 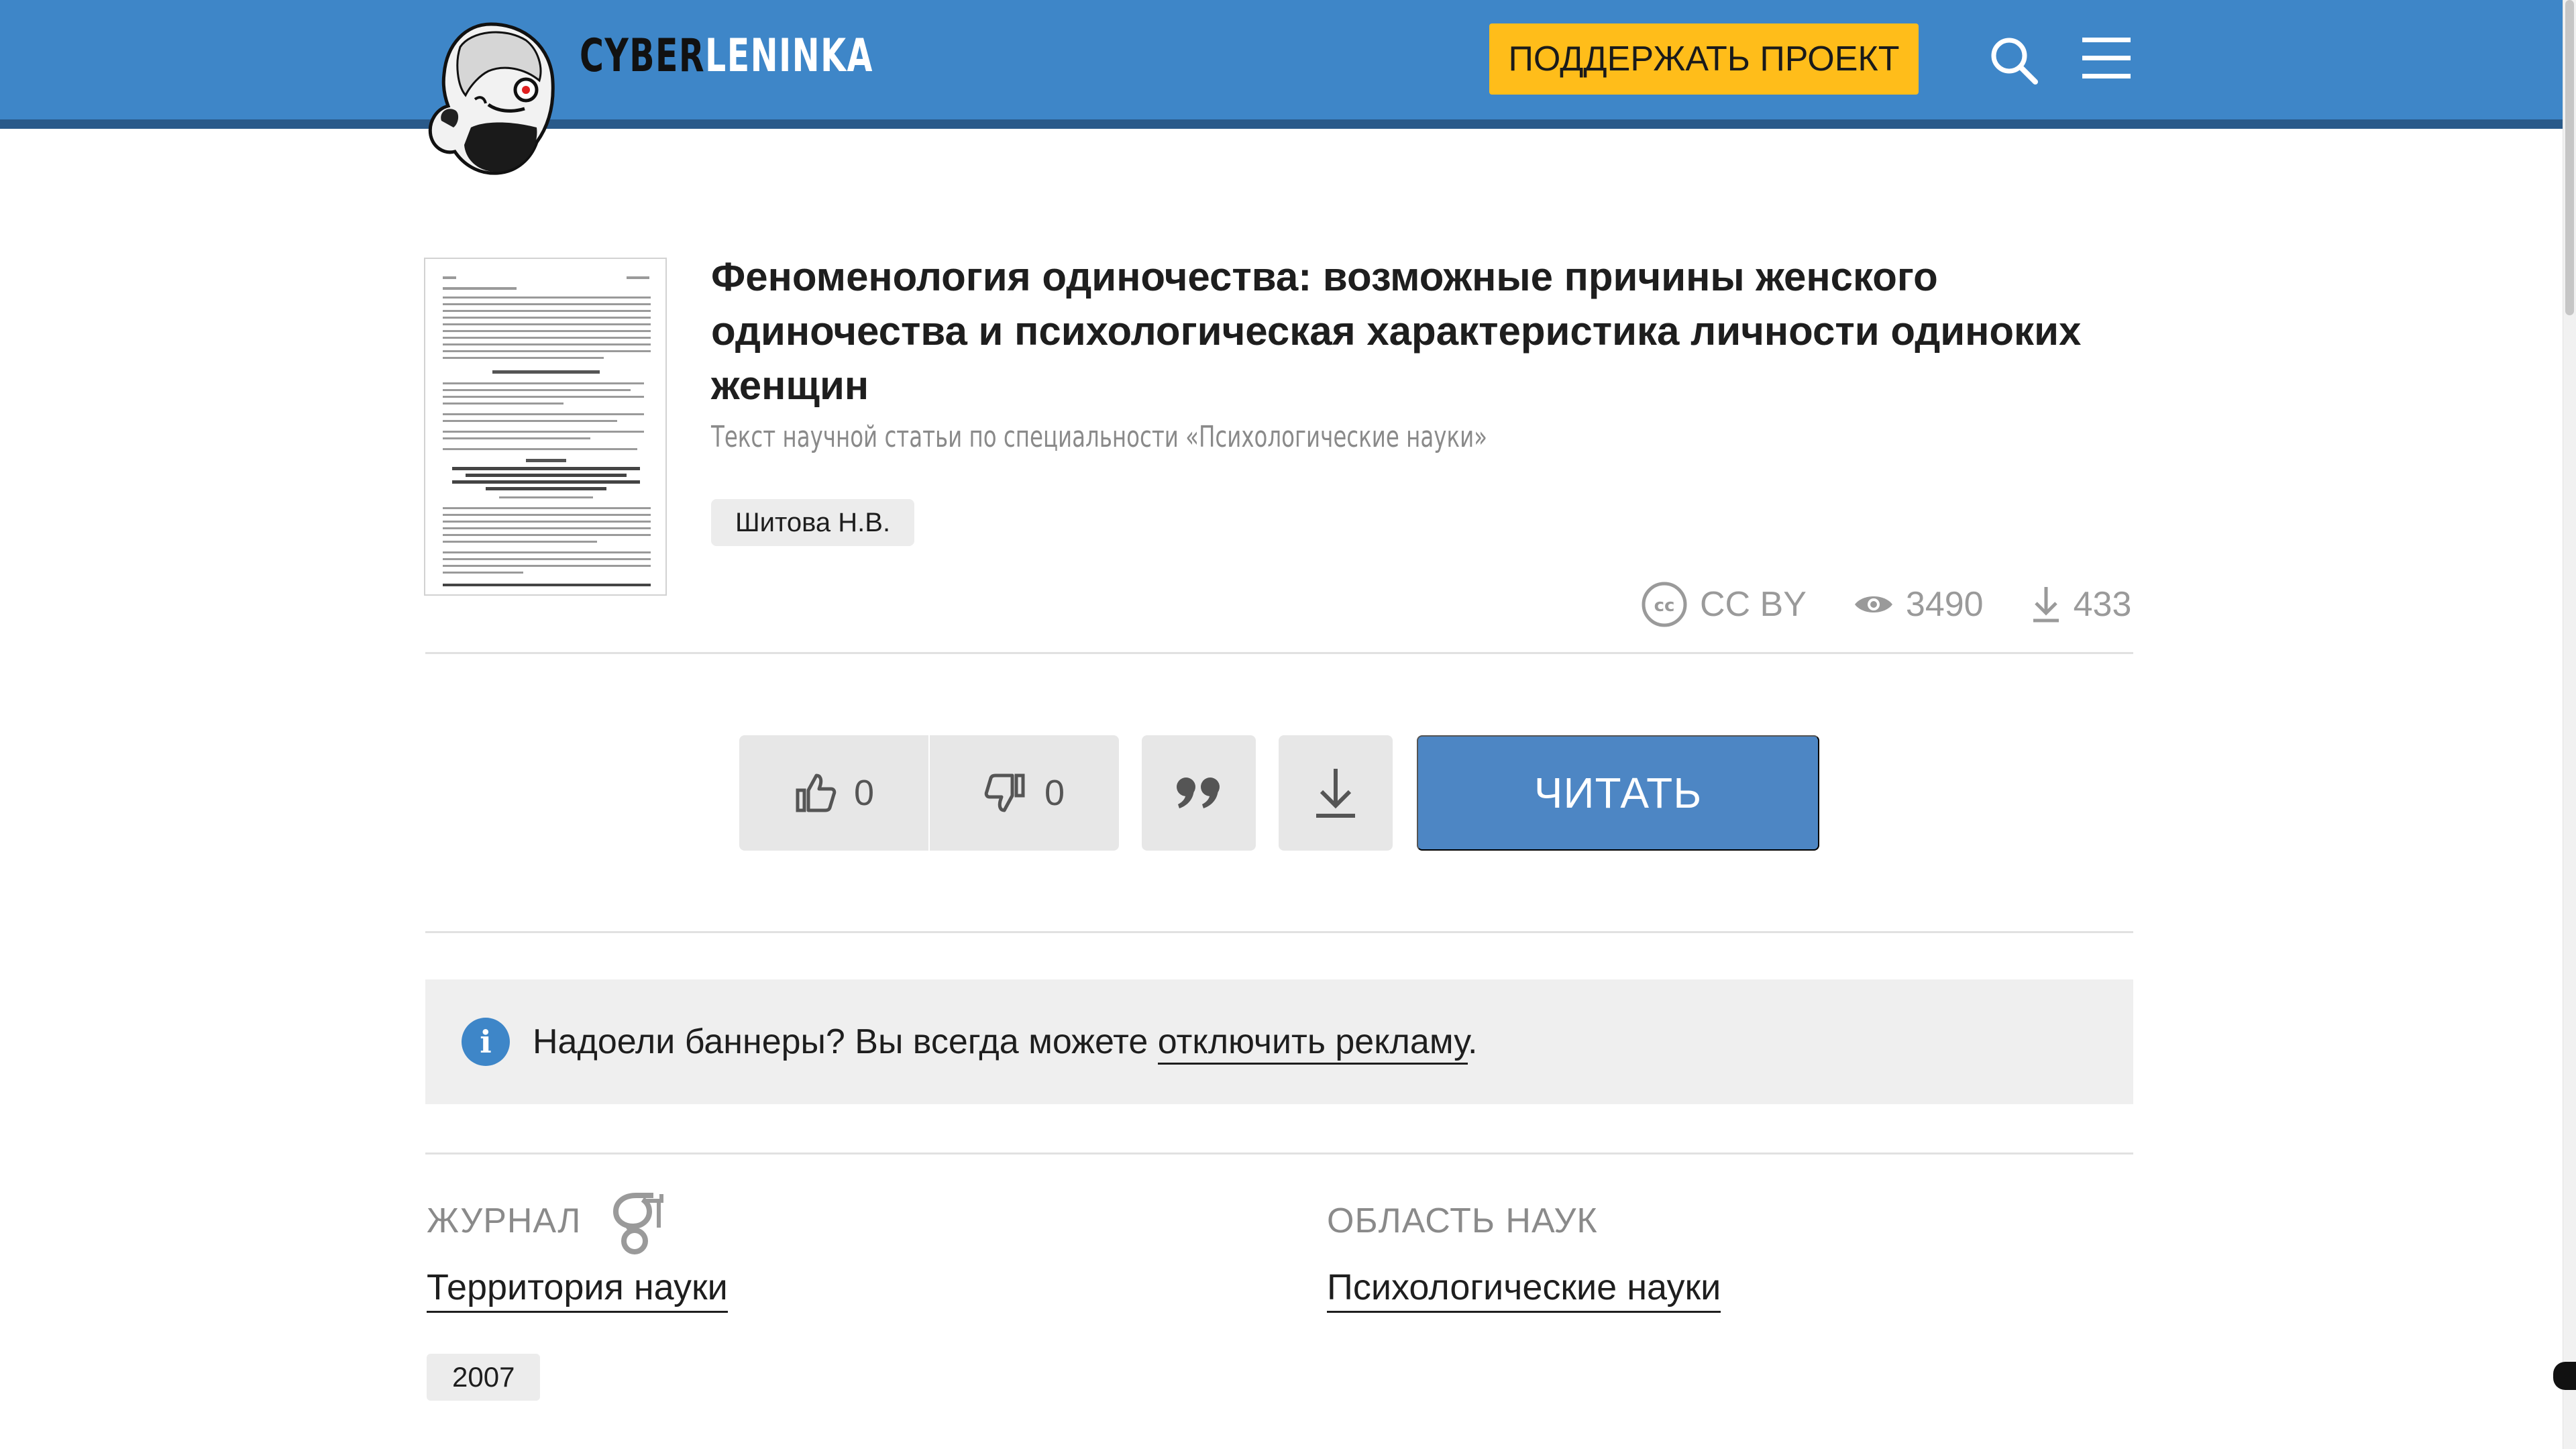 I want to click on download-button, so click(x=1336, y=793).